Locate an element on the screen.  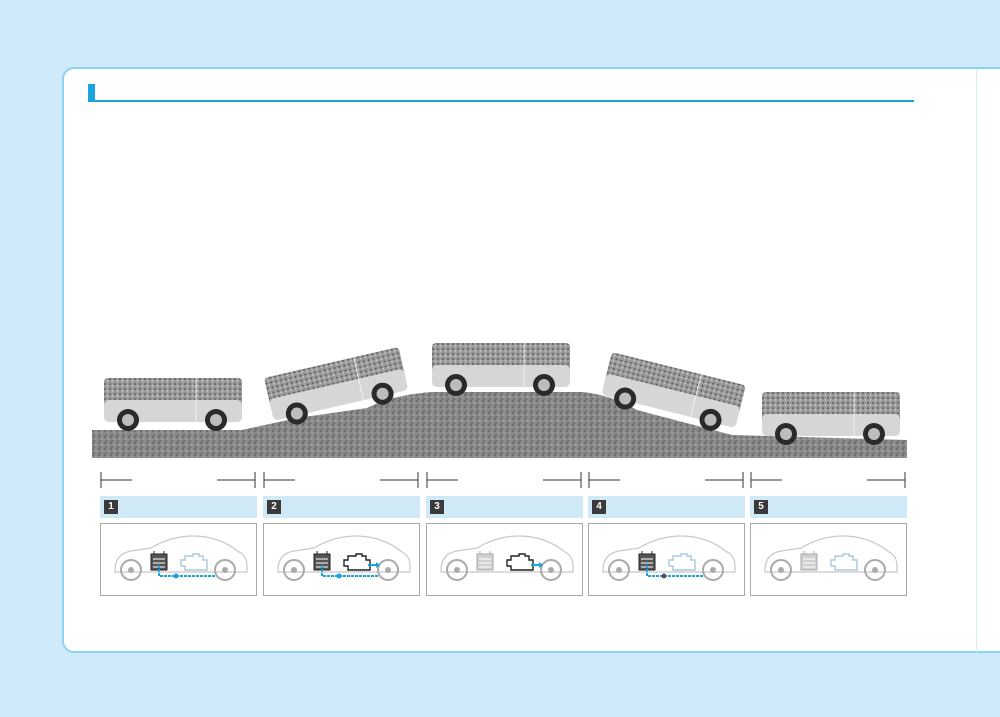
header-marker is located at coordinates (91, 93).